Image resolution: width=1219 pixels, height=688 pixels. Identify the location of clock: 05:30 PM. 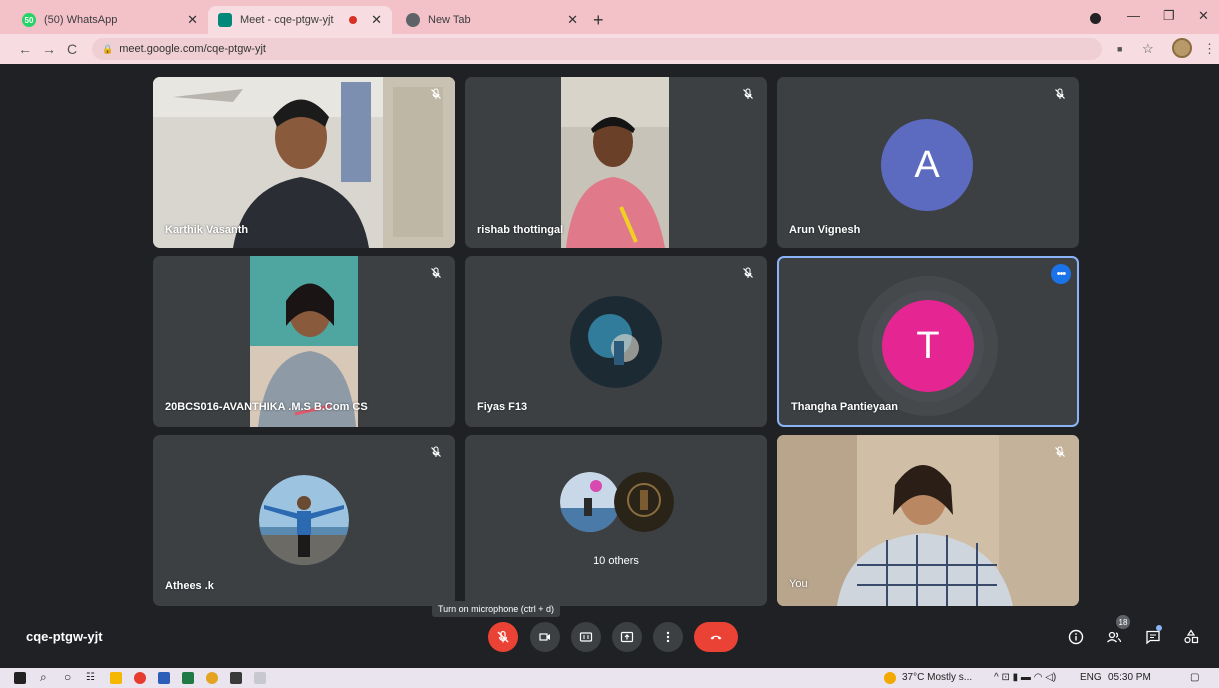
(1129, 677).